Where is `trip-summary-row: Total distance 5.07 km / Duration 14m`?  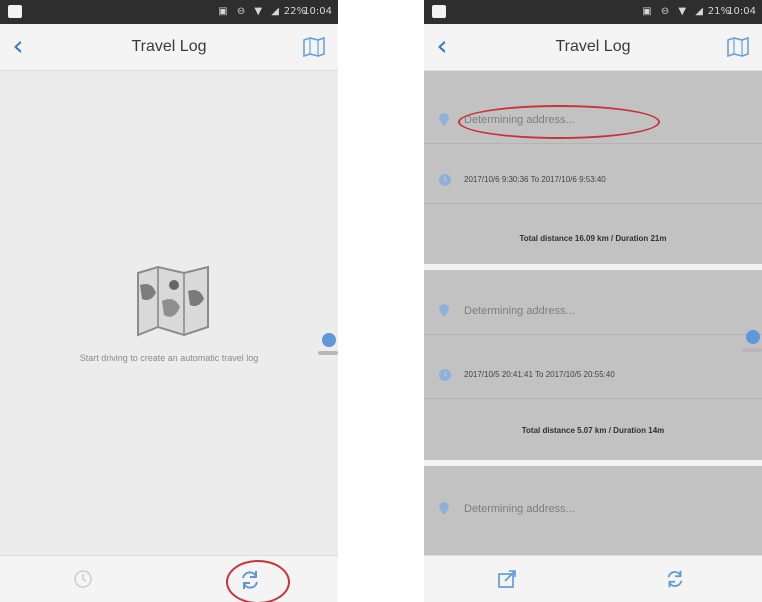 trip-summary-row: Total distance 5.07 km / Duration 14m is located at coordinates (593, 432).